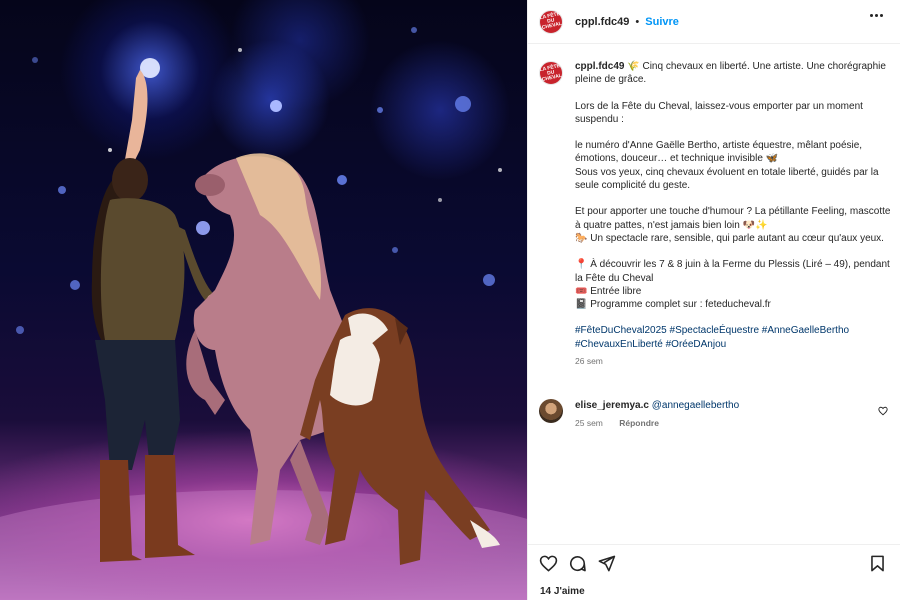  I want to click on likes-count: 14 J'aime, so click(562, 591).